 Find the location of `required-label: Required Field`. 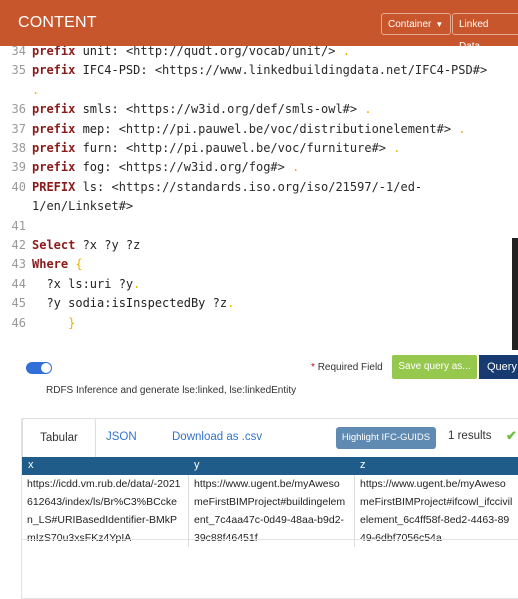

required-label: Required Field is located at coordinates (350, 367).